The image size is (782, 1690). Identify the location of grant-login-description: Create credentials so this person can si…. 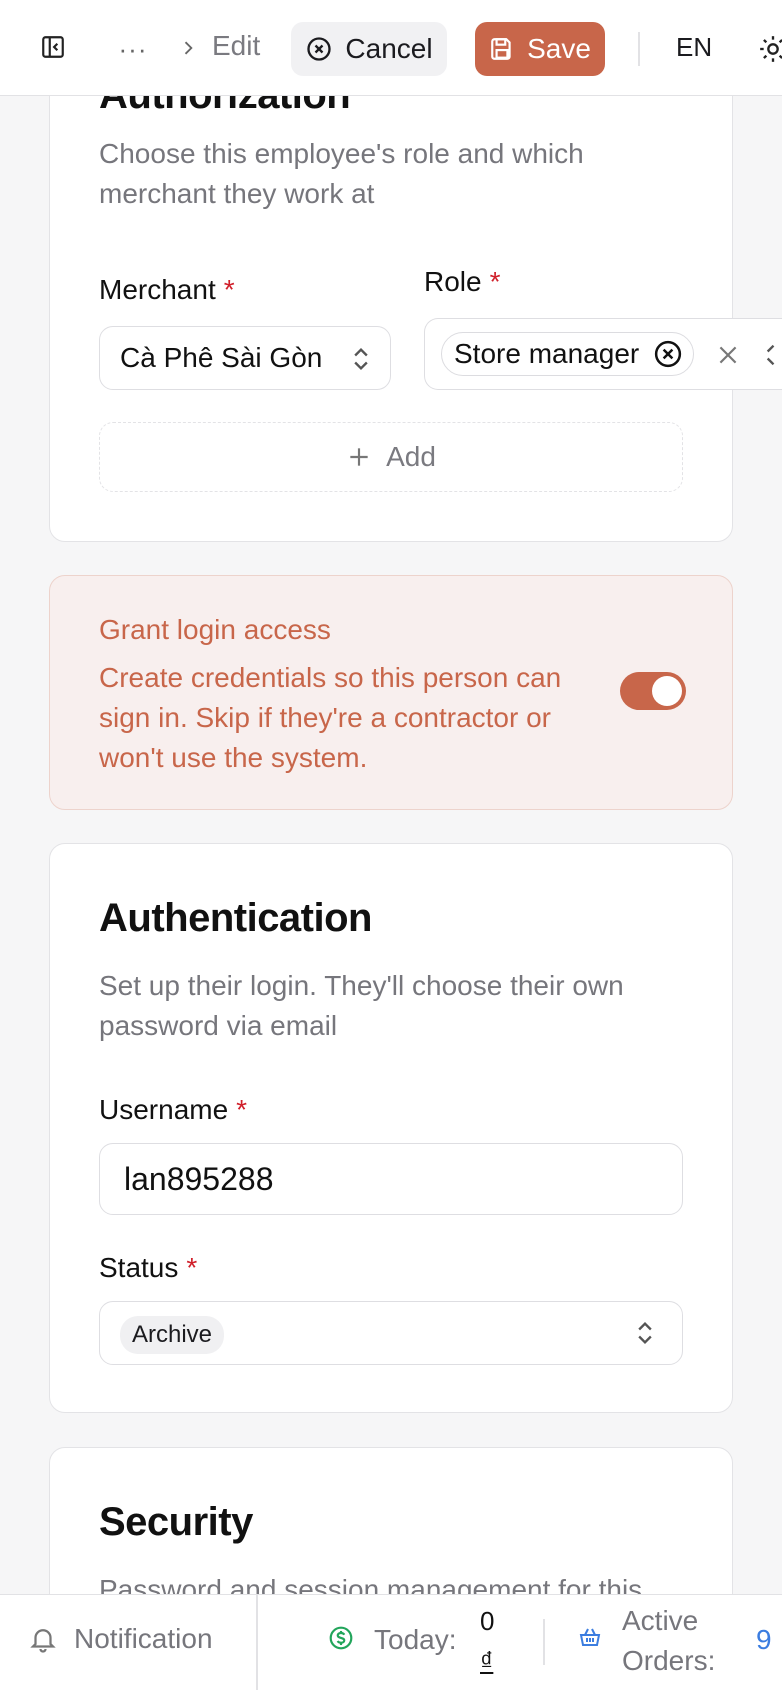
(330, 717).